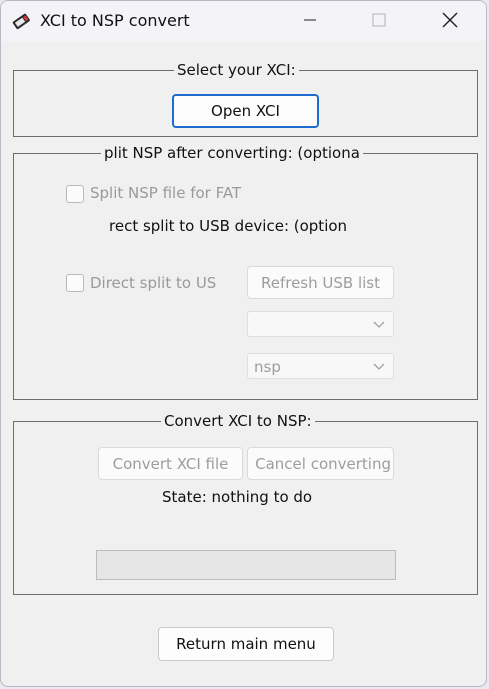 Image resolution: width=489 pixels, height=689 pixels. I want to click on window-title: XCI to NSP convert, so click(115, 20).